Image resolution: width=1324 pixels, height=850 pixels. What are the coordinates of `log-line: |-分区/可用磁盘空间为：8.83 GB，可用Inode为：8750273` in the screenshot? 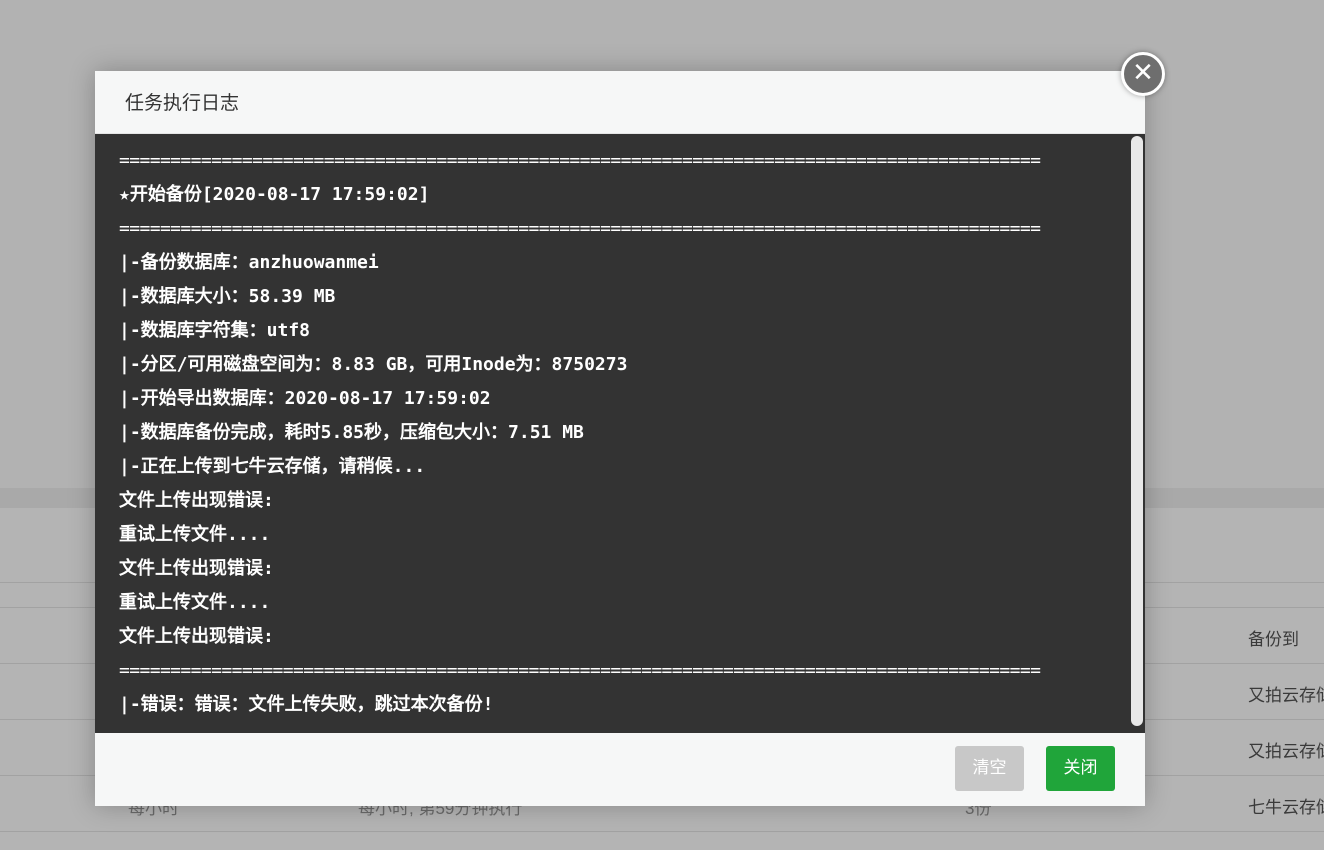 It's located at (373, 364).